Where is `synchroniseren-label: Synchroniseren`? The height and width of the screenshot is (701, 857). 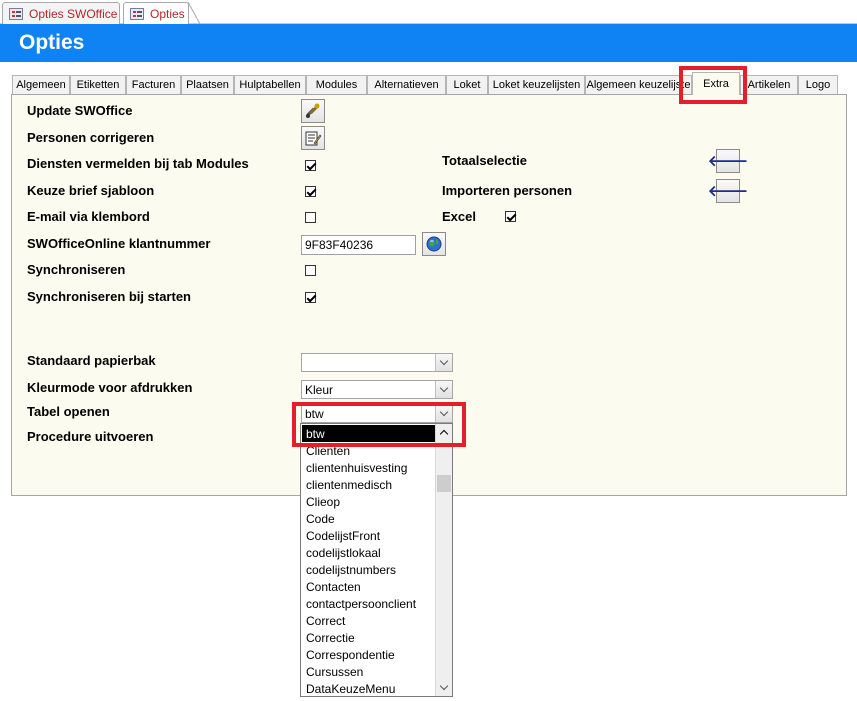 synchroniseren-label: Synchroniseren is located at coordinates (76, 269).